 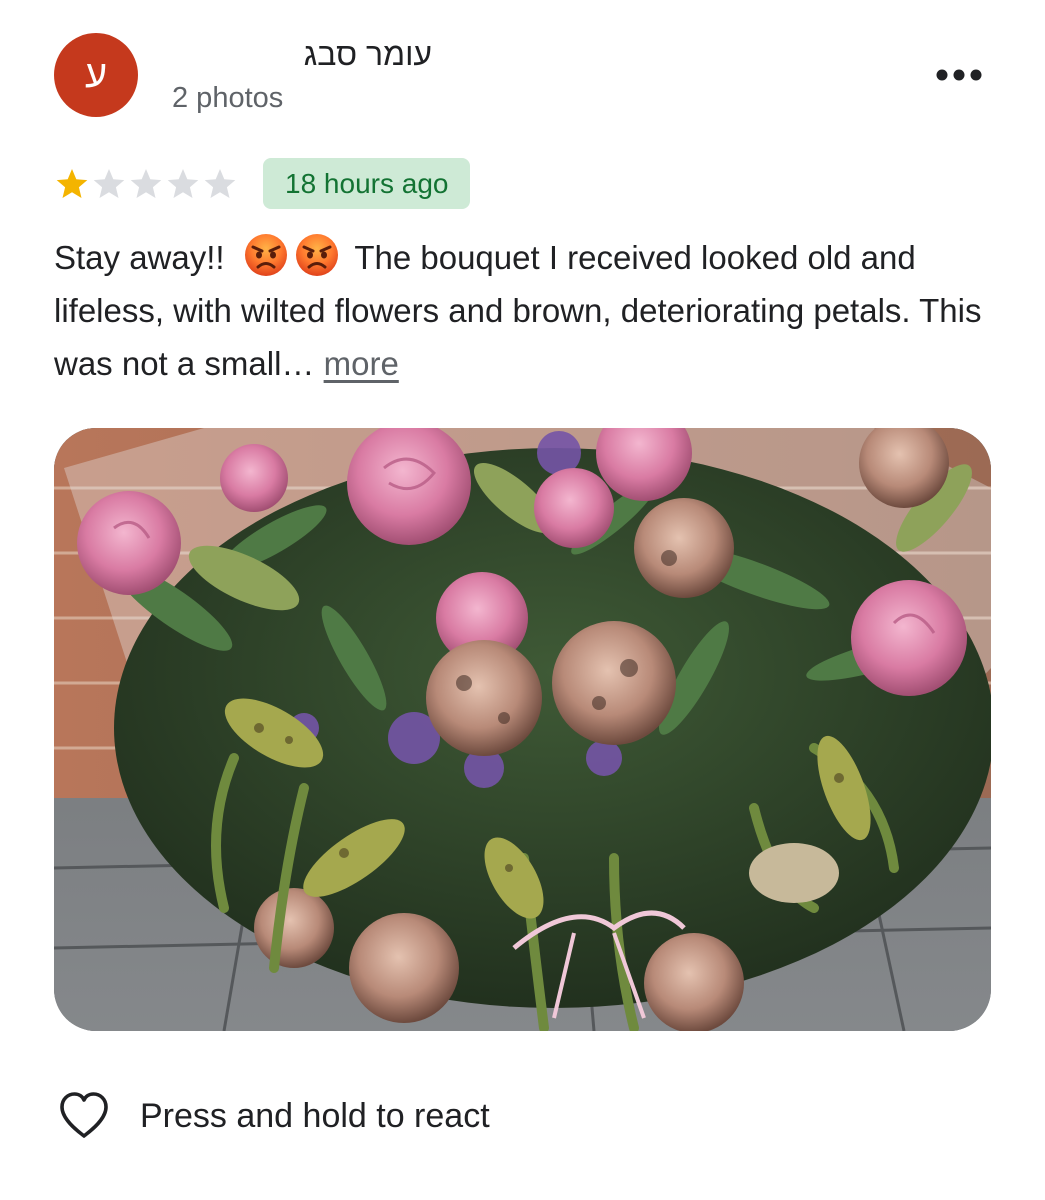 I want to click on react-button: Press and hold to react, so click(x=273, y=1116).